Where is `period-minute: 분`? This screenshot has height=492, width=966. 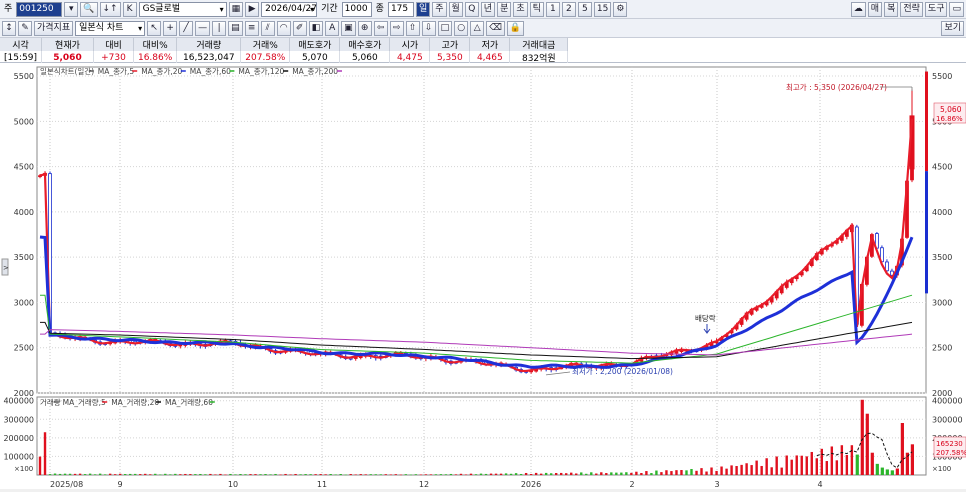 period-minute: 분 is located at coordinates (504, 9).